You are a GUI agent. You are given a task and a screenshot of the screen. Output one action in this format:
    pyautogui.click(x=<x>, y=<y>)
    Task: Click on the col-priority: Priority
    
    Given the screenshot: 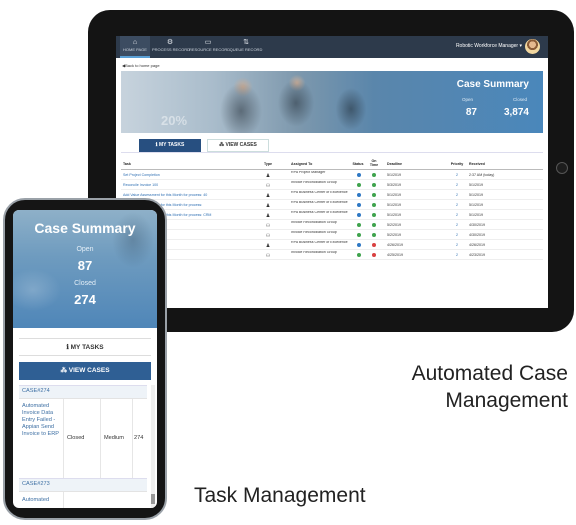 What is the action you would take?
    pyautogui.click(x=457, y=164)
    